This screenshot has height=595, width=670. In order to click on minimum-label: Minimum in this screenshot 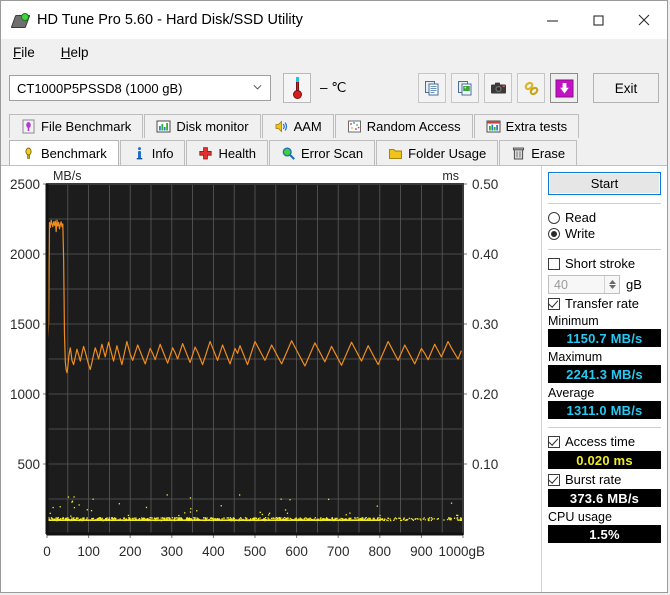, I will do `click(573, 321)`.